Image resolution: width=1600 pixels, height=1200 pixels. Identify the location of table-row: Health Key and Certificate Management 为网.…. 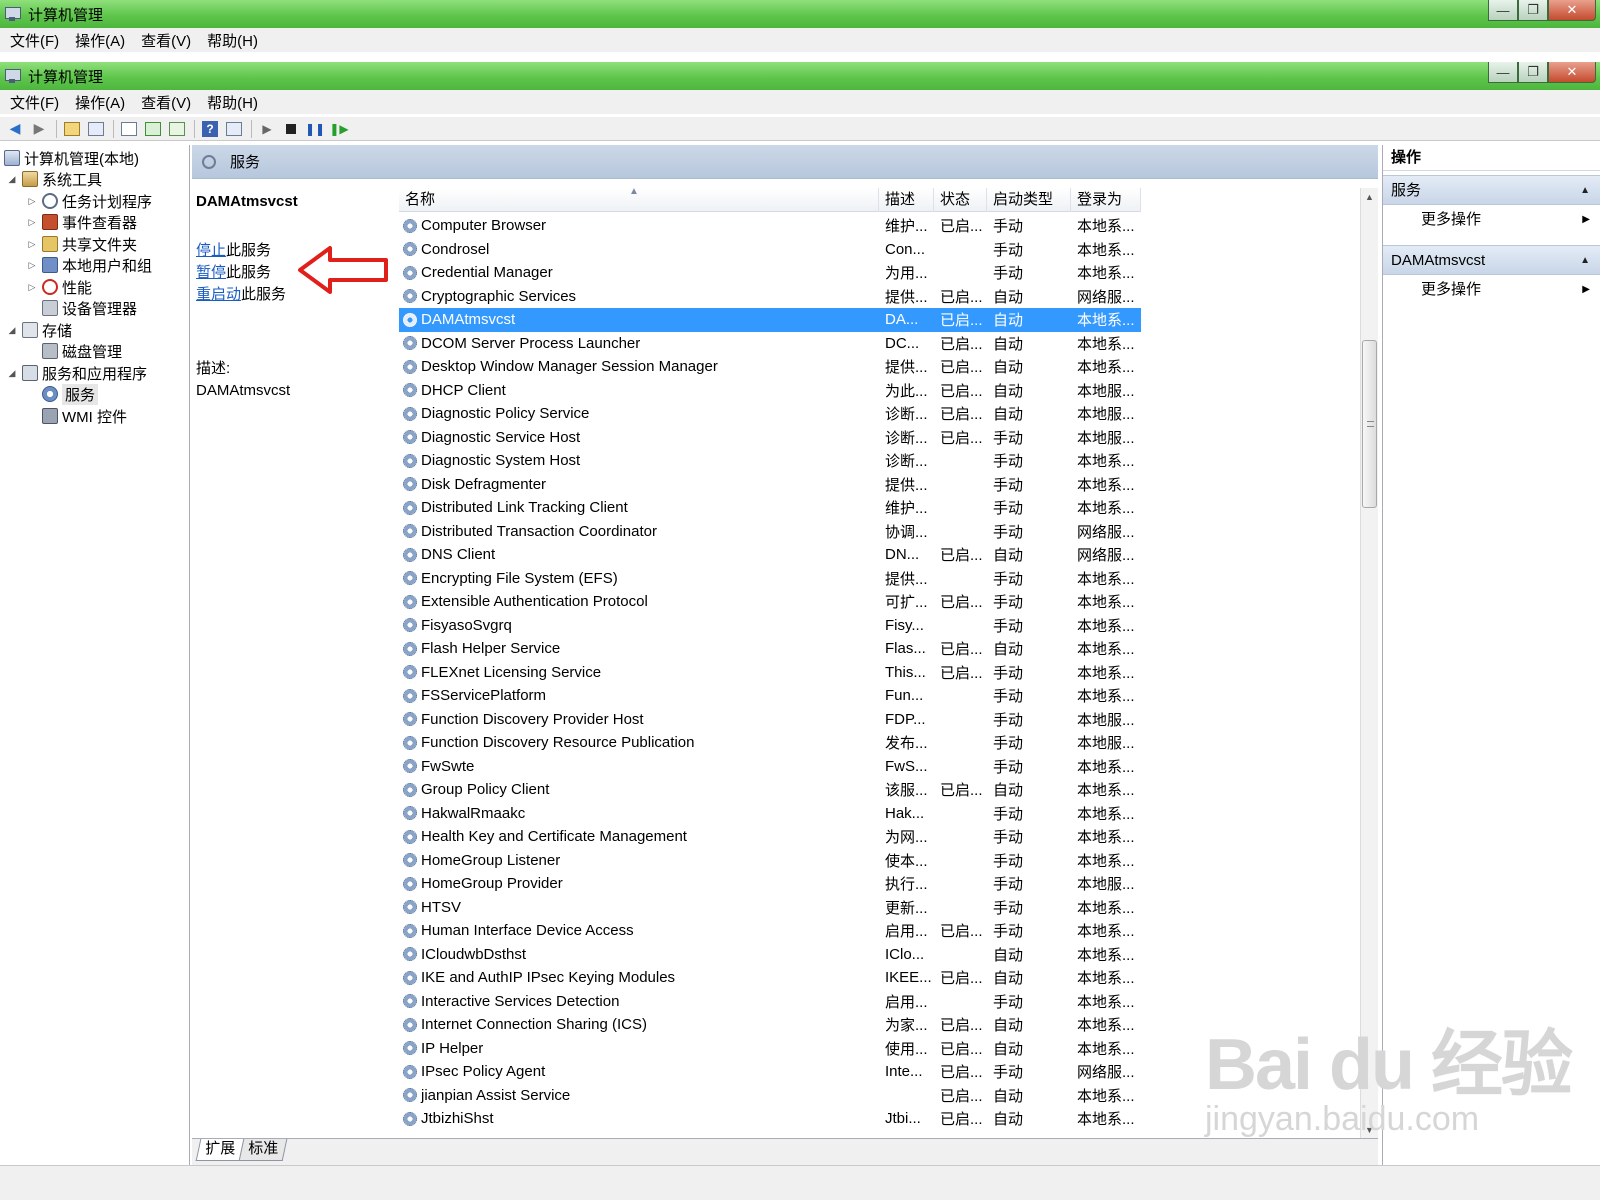
(770, 837).